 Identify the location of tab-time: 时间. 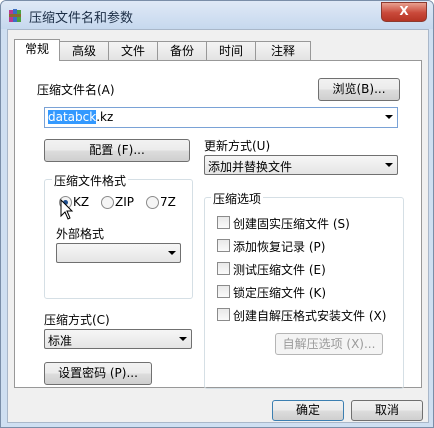
(231, 50).